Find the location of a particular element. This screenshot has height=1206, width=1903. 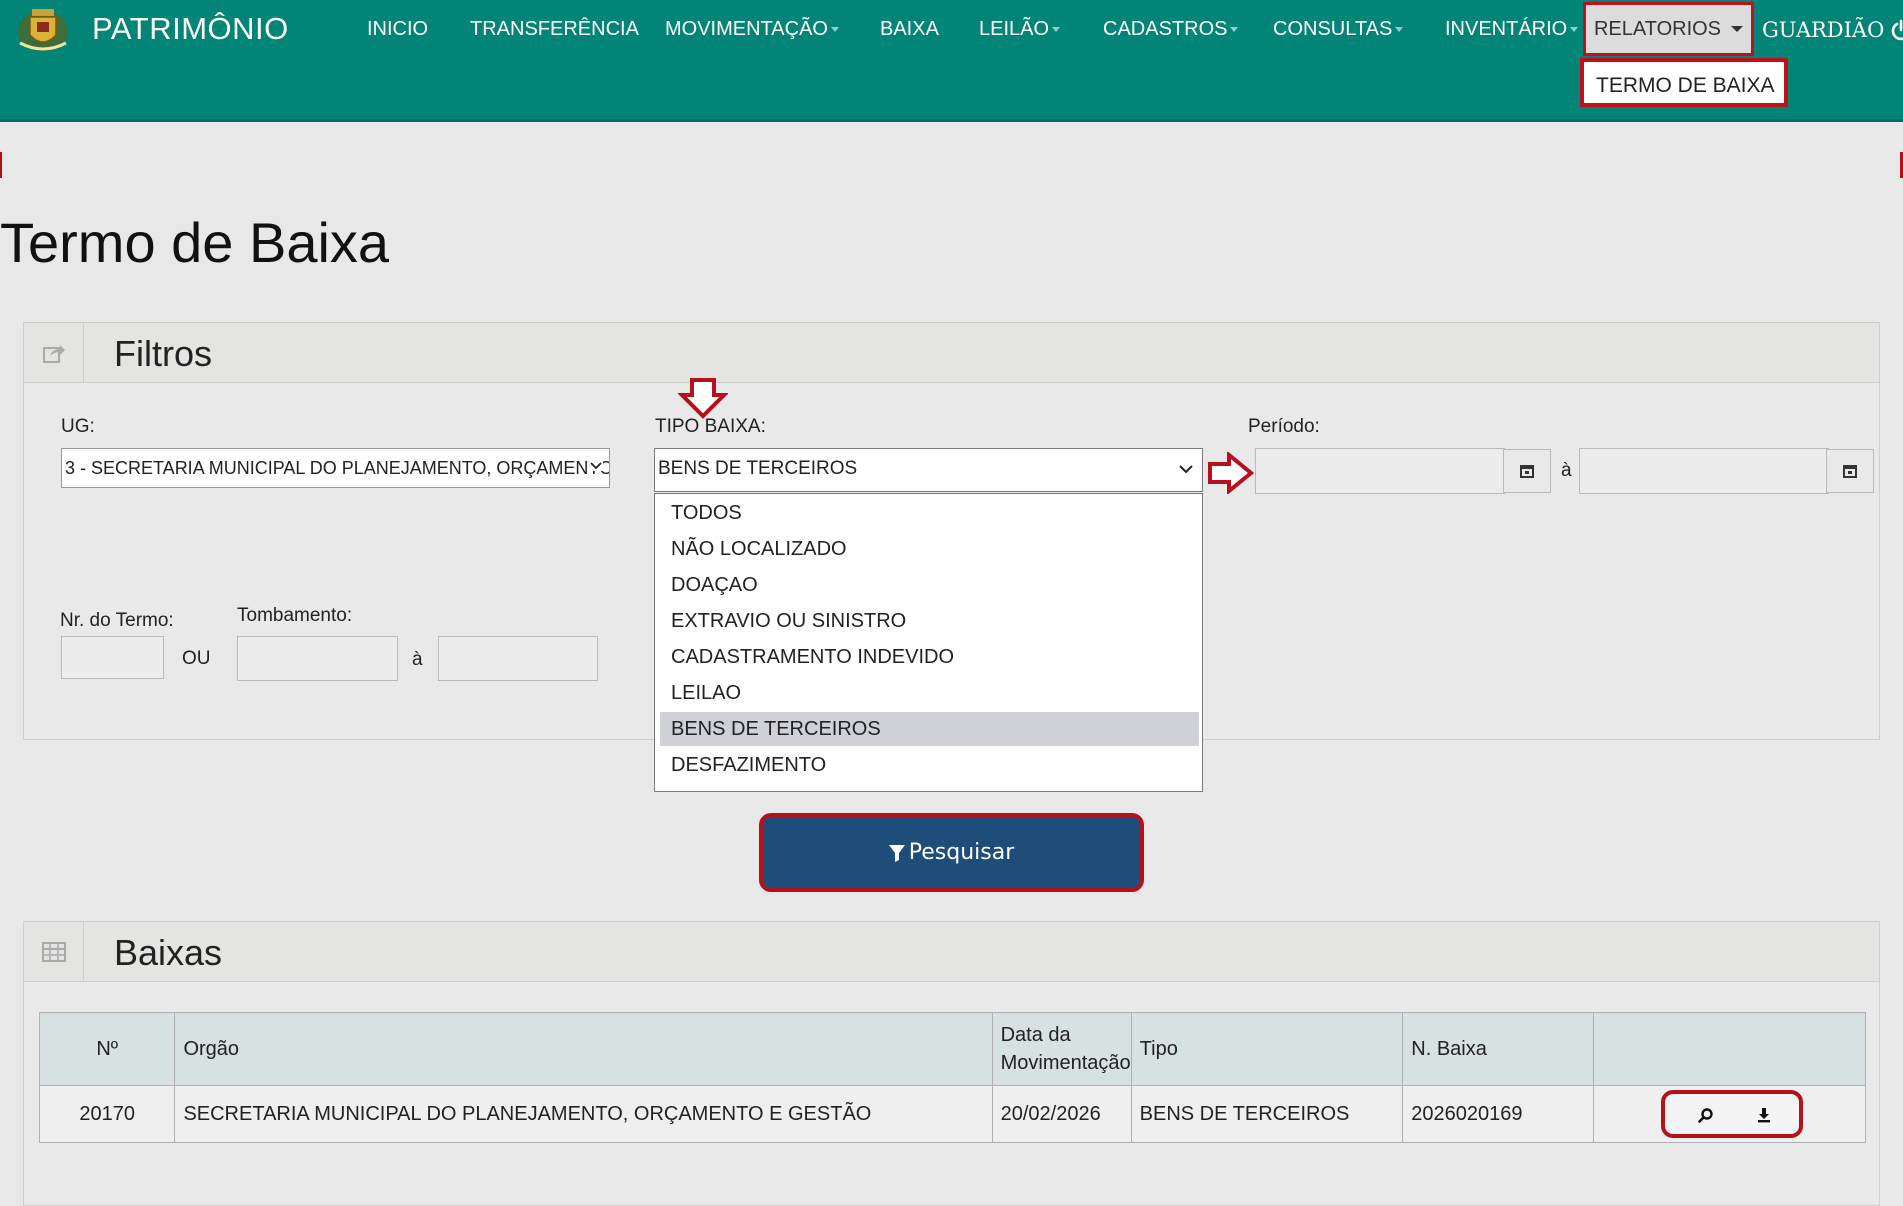

col-header-data-line1: Data da is located at coordinates (1035, 1035).